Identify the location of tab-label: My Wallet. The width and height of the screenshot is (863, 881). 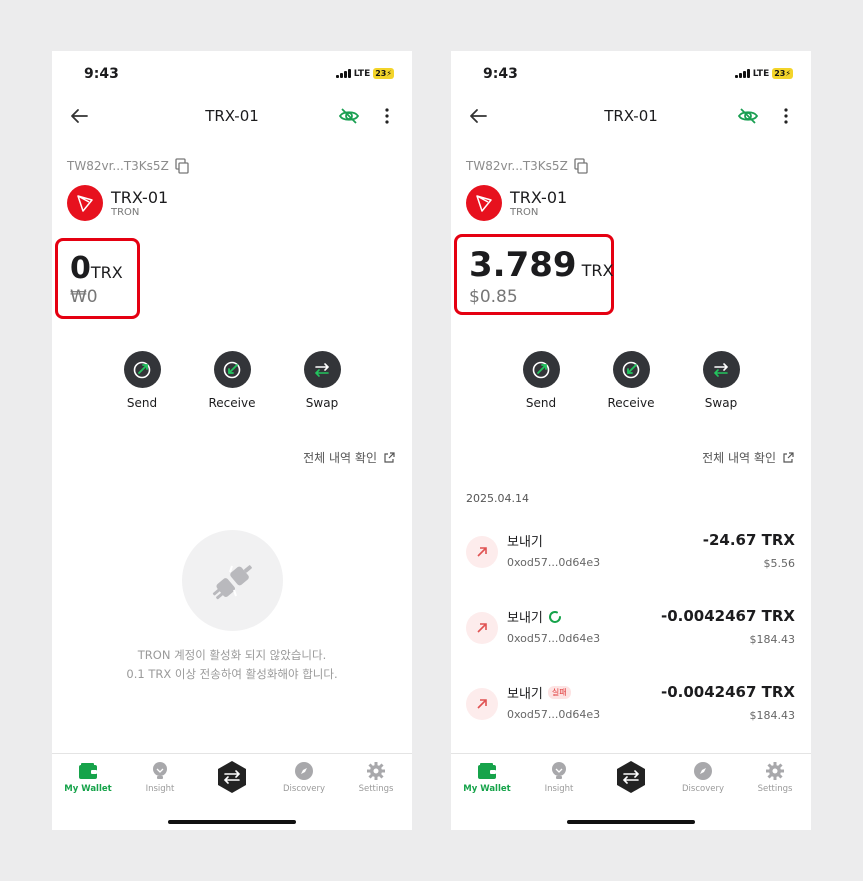
(487, 789).